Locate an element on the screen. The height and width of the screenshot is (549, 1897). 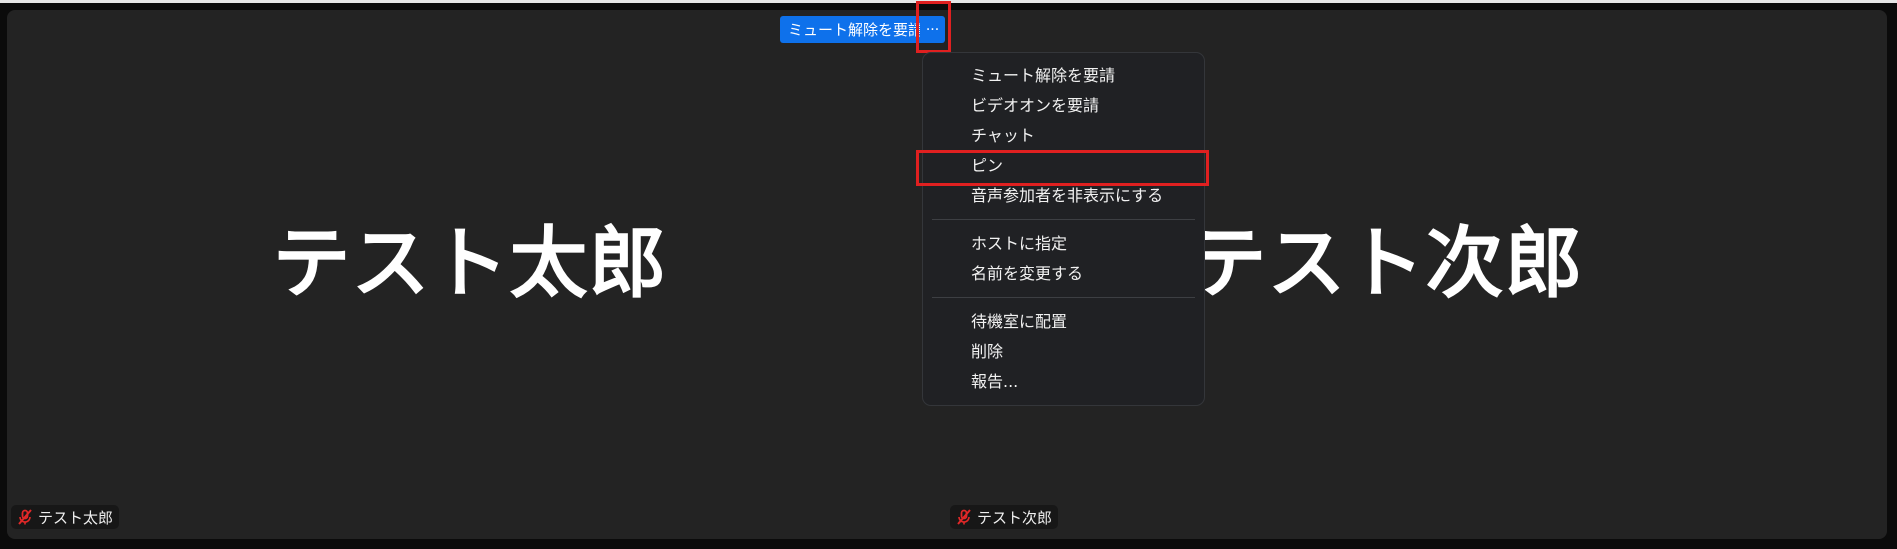
menu-item-request-video: ビデオオンを要請 is located at coordinates (1063, 106).